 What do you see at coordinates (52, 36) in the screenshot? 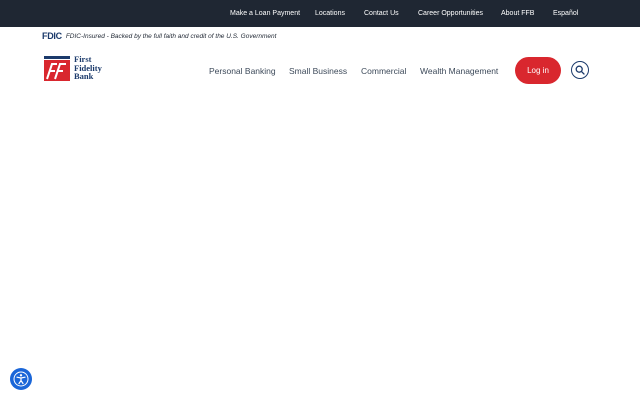
I see `fdic-logo: FDIC` at bounding box center [52, 36].